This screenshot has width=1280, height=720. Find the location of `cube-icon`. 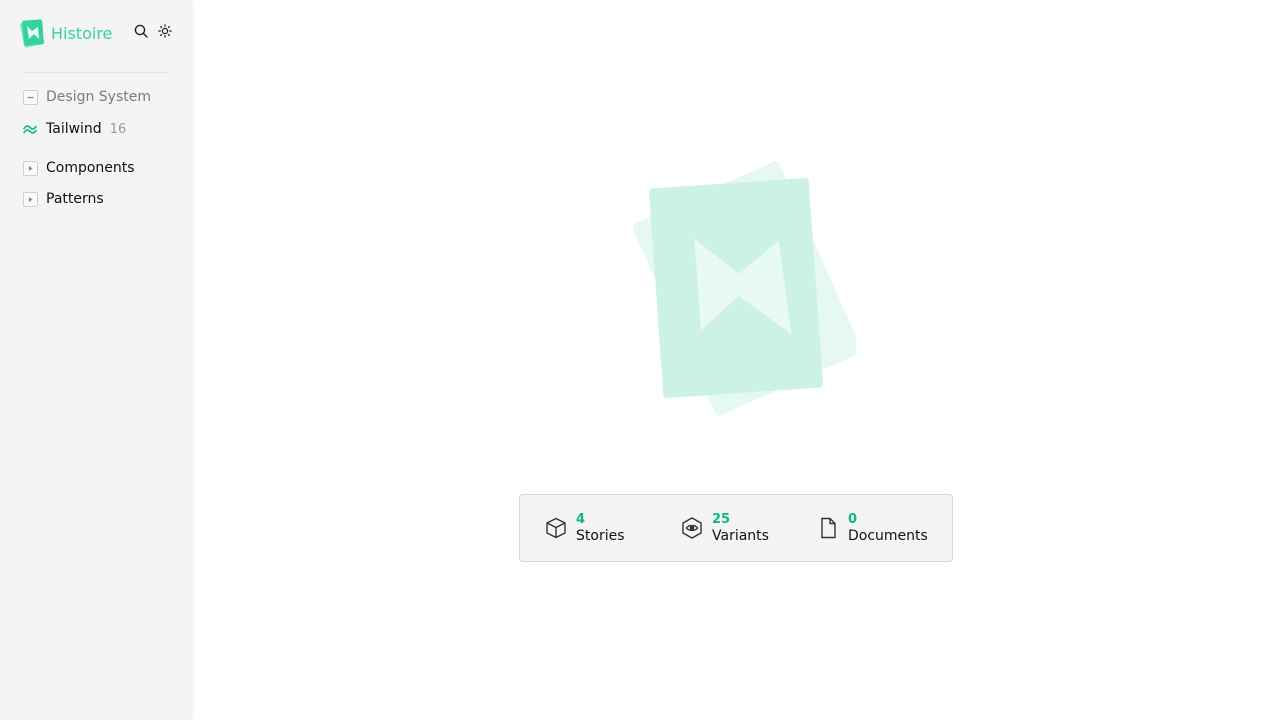

cube-icon is located at coordinates (556, 528).